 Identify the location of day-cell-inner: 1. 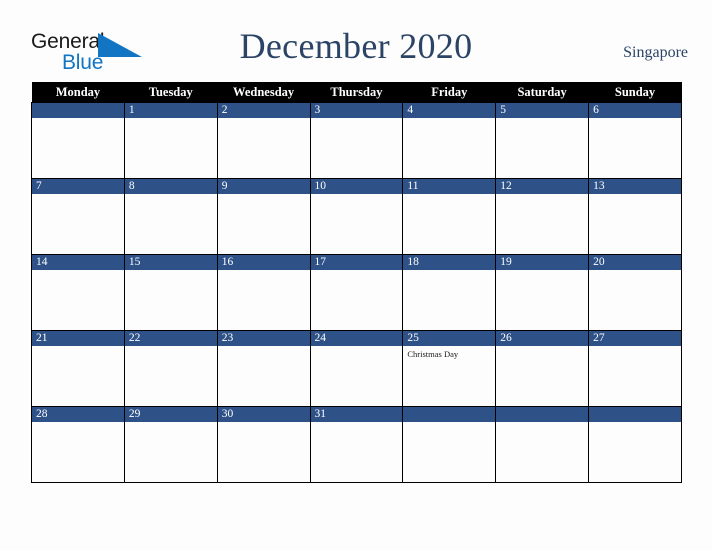
(170, 140).